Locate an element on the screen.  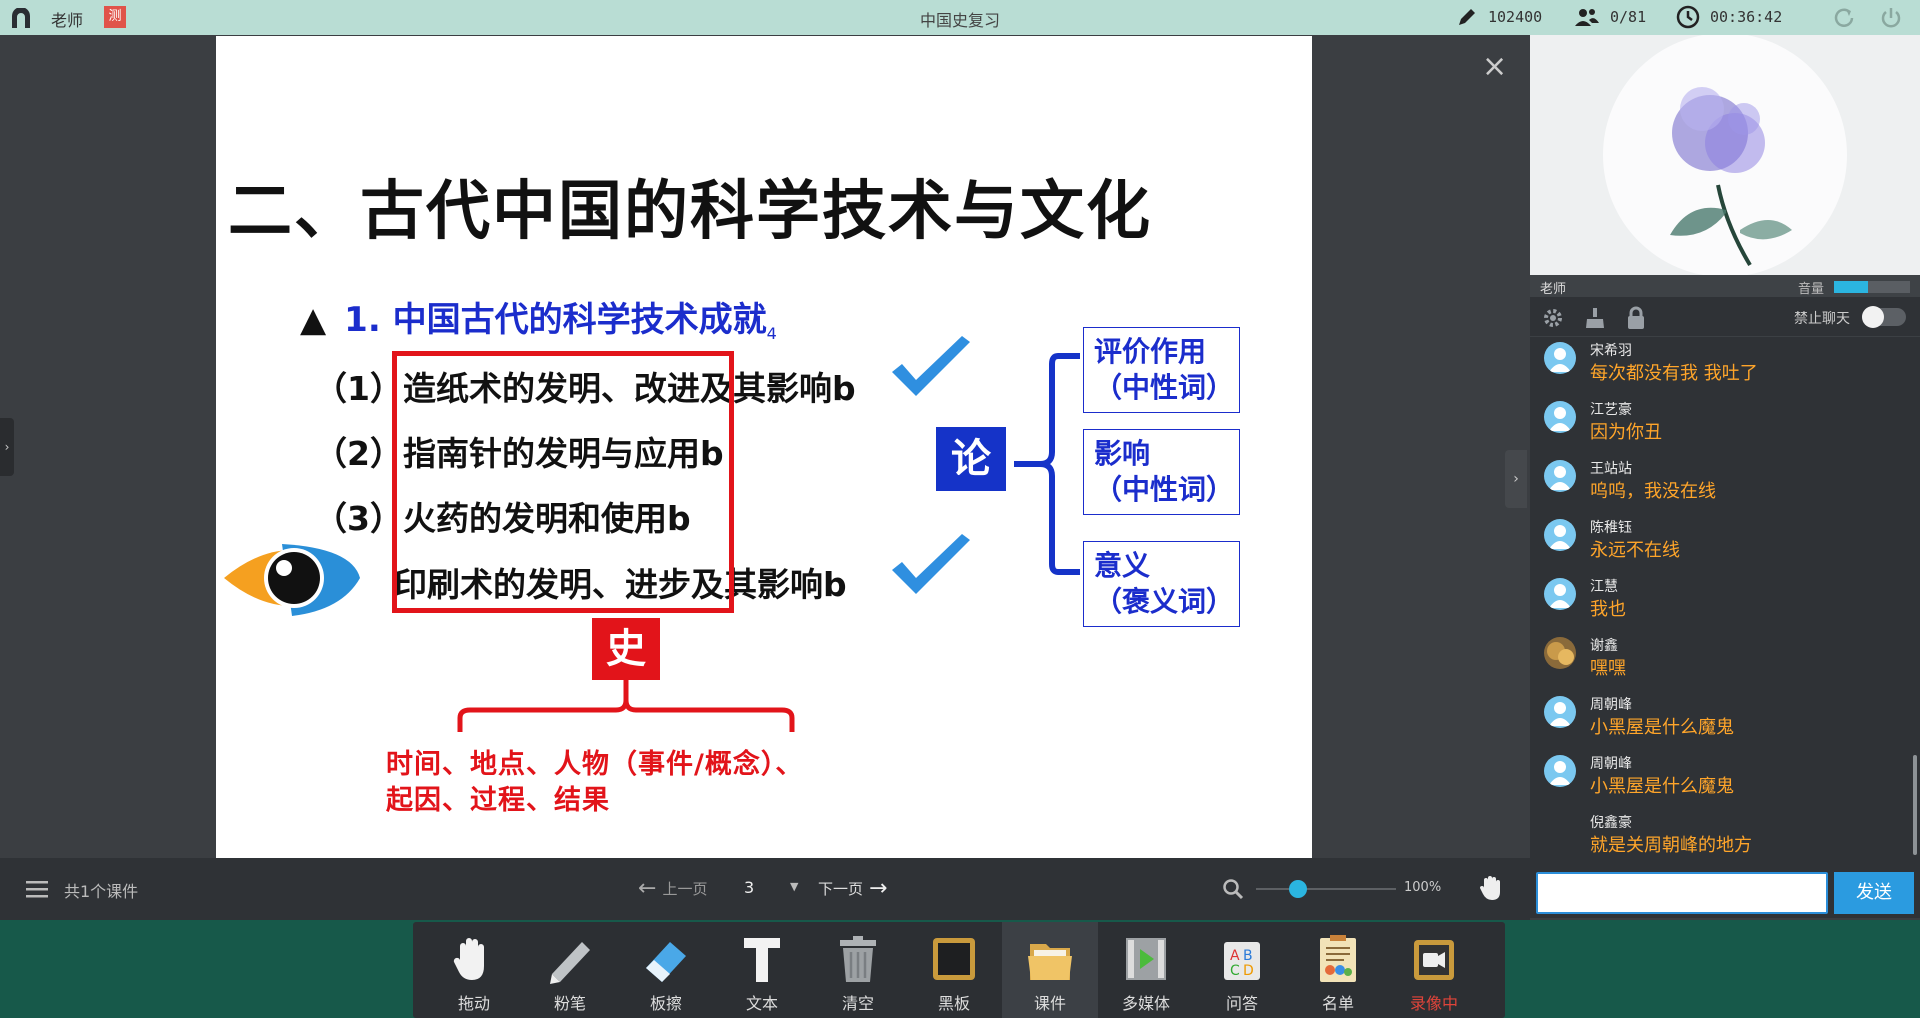
tool-text: 文本 is located at coordinates (762, 970).